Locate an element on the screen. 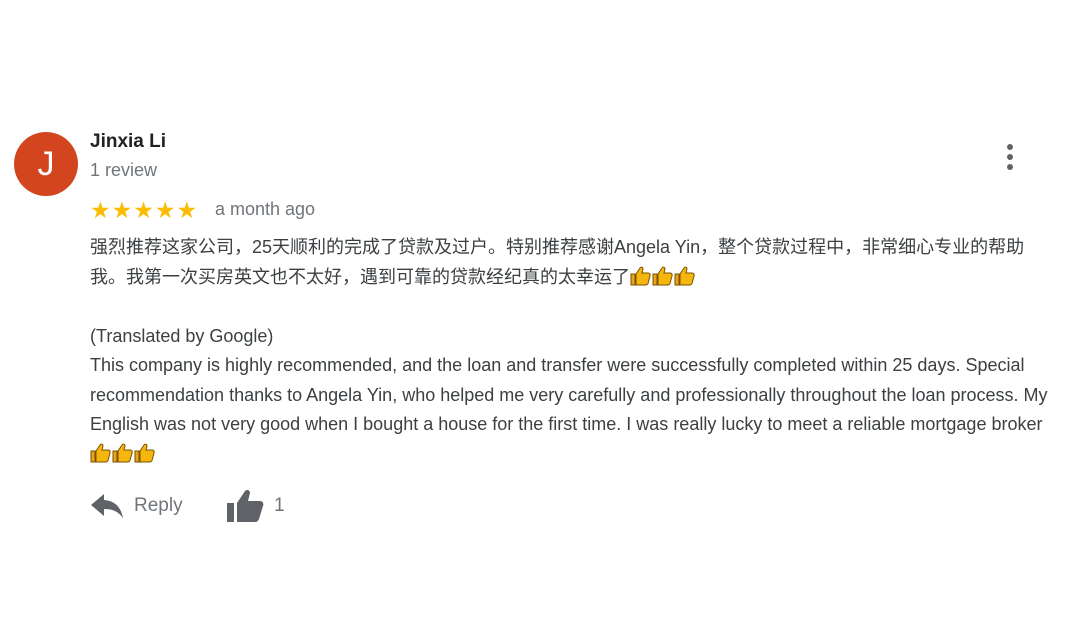  translated-label: (Translated by Google) is located at coordinates (182, 335).